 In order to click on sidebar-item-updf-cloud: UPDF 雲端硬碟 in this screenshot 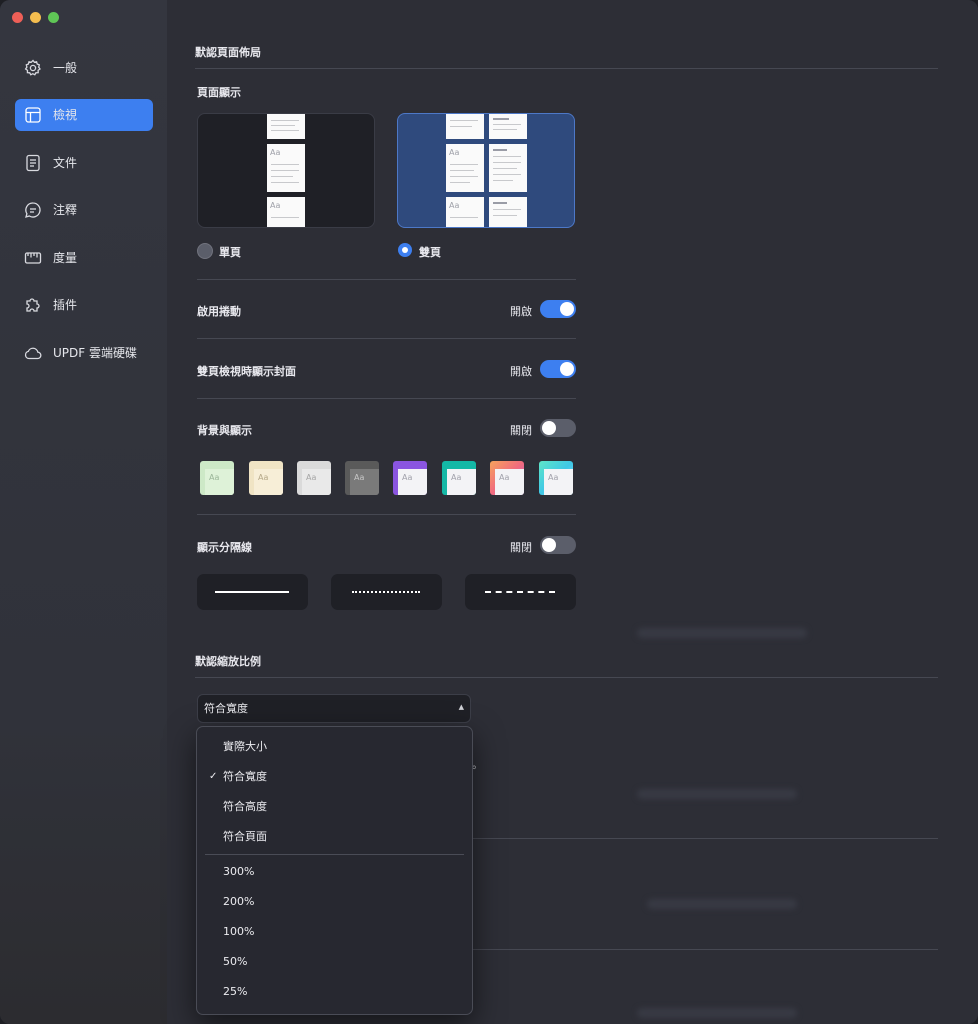, I will do `click(84, 353)`.